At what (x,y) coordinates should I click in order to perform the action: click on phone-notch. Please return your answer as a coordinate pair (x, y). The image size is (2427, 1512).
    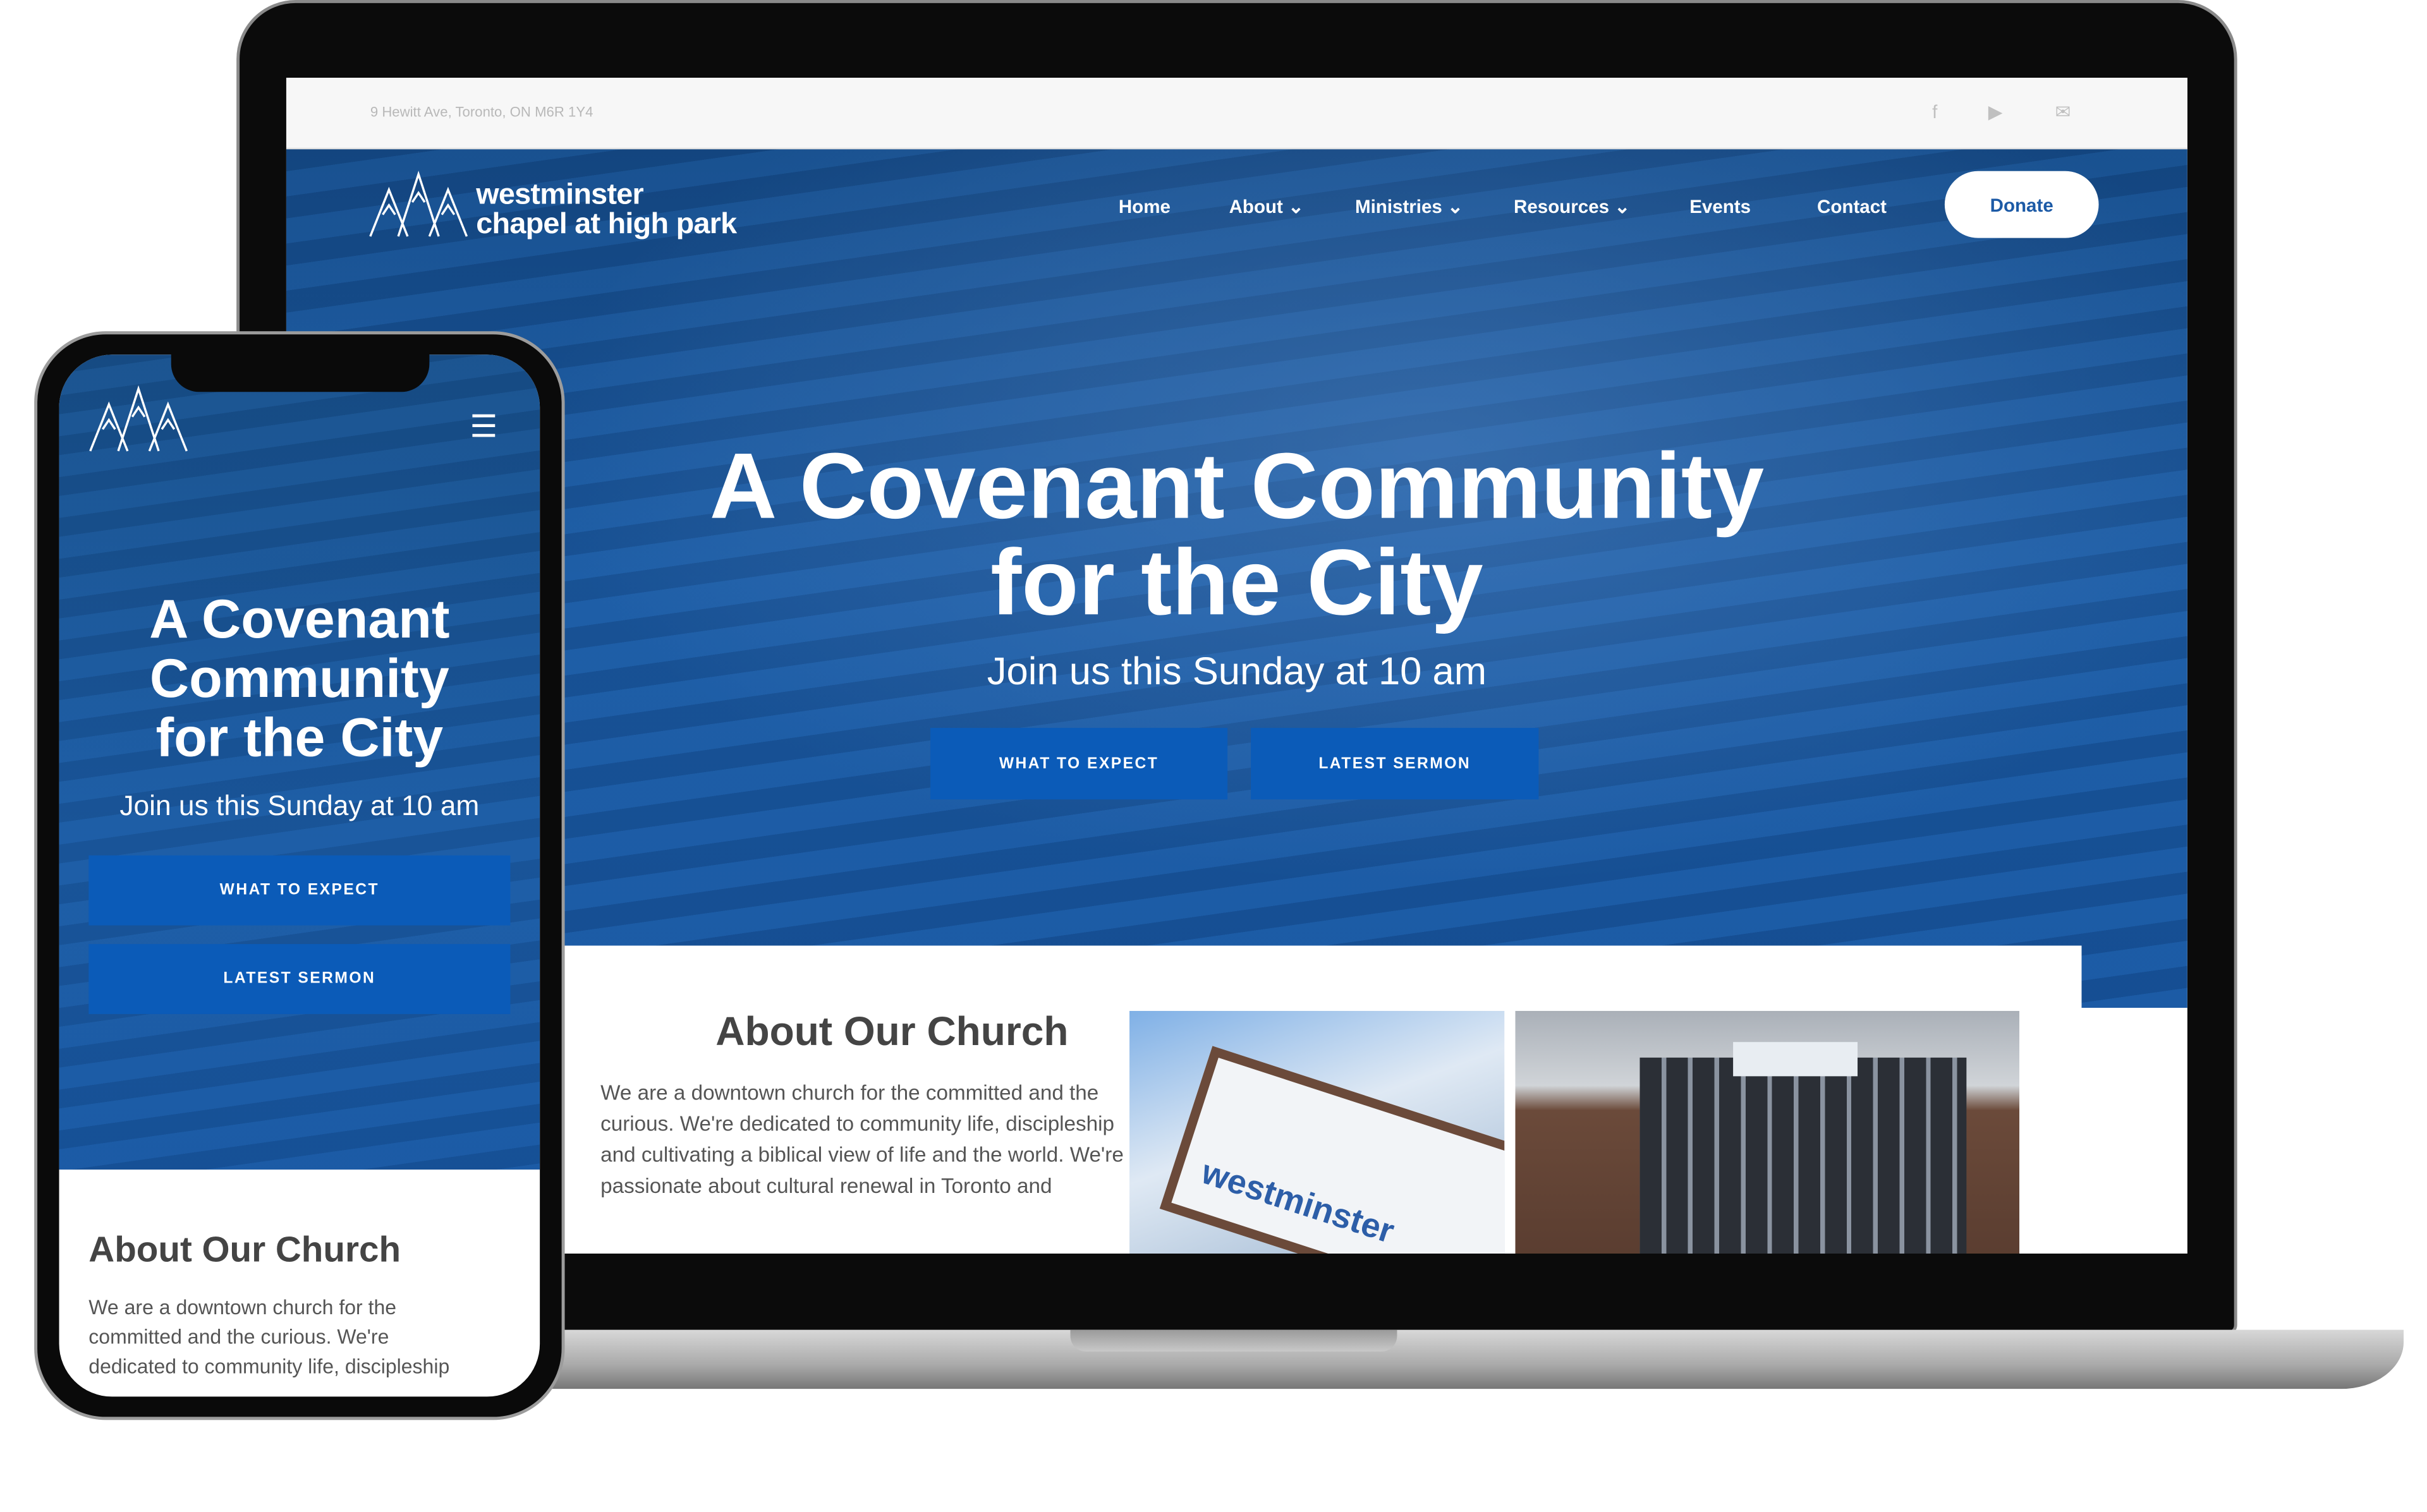
    Looking at the image, I should click on (300, 371).